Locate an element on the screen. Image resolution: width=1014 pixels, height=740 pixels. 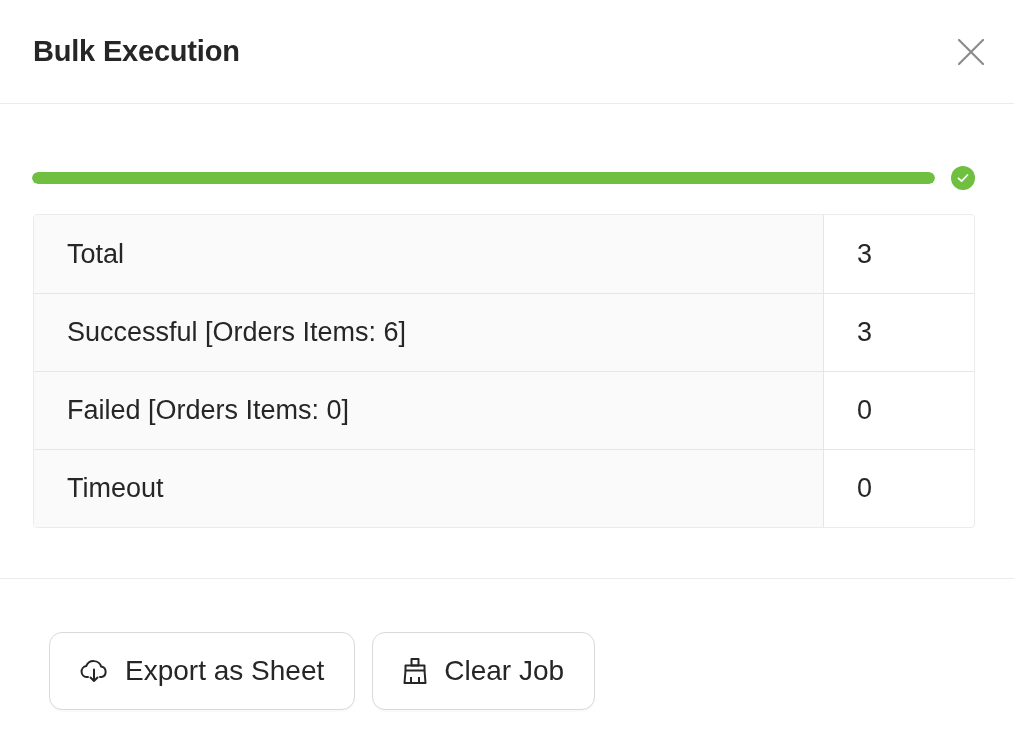
clear-button: Clear Job is located at coordinates (484, 671).